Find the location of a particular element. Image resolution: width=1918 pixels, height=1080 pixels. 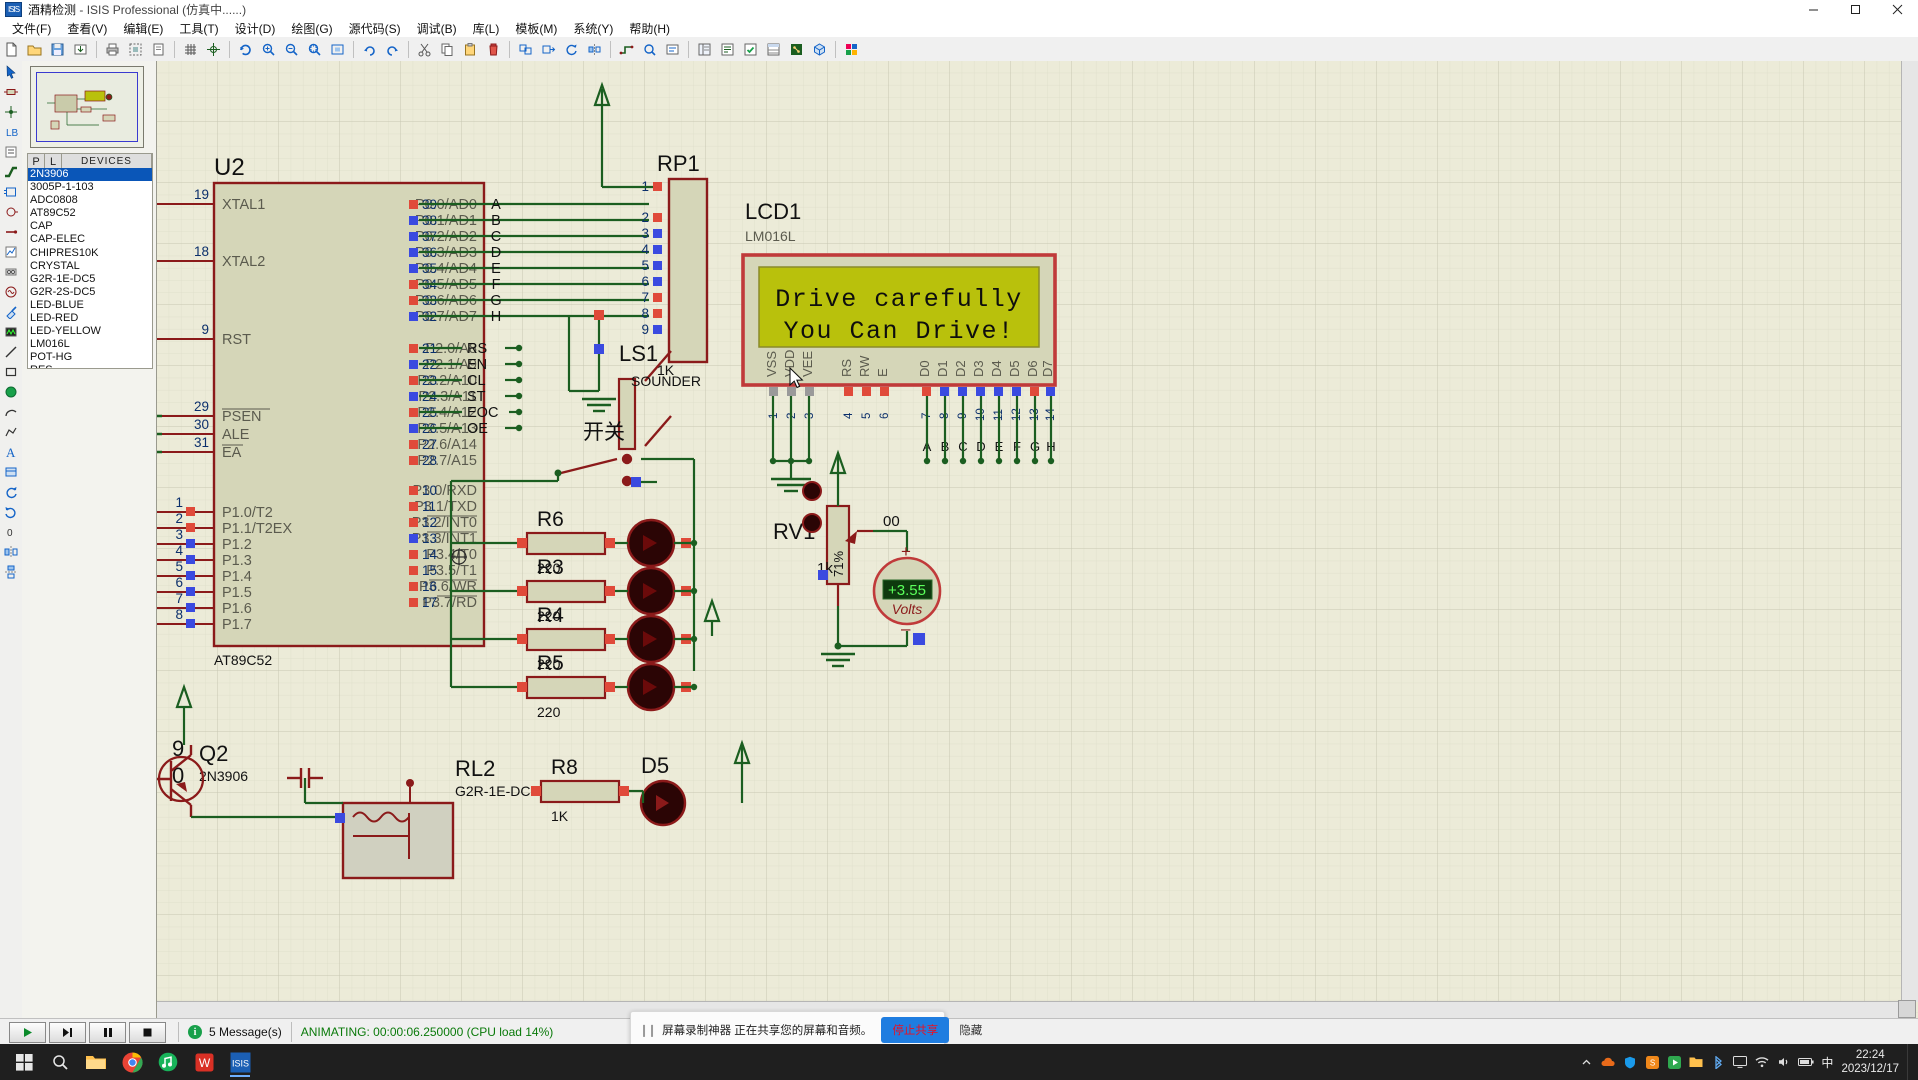

3d-view-icon is located at coordinates (819, 49).